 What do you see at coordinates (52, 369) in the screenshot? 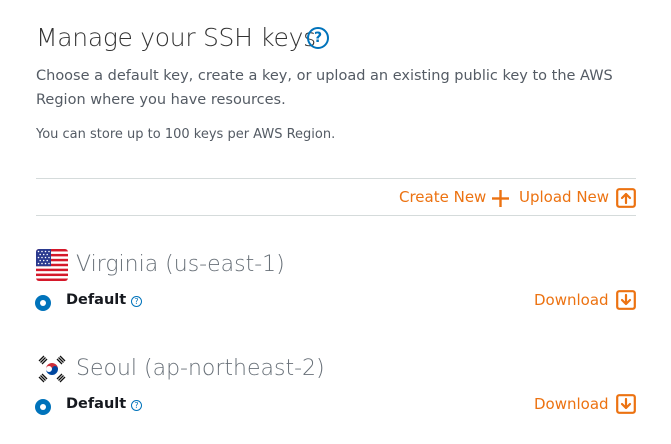
I see `kr-flag-icon` at bounding box center [52, 369].